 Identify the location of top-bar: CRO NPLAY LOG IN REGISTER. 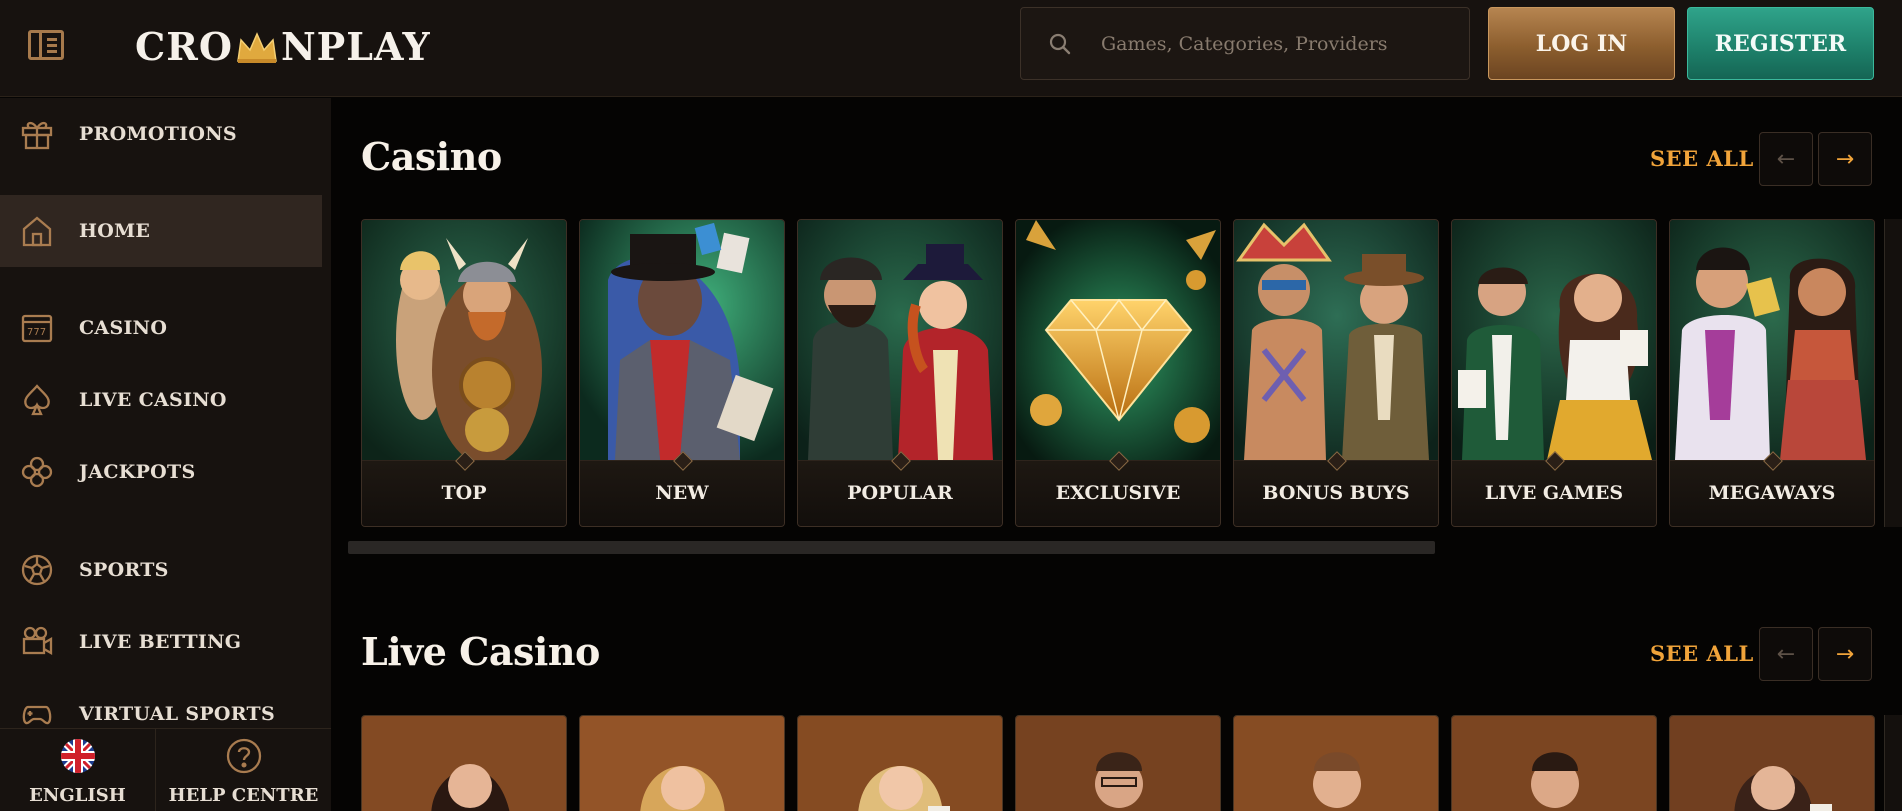
(951, 48).